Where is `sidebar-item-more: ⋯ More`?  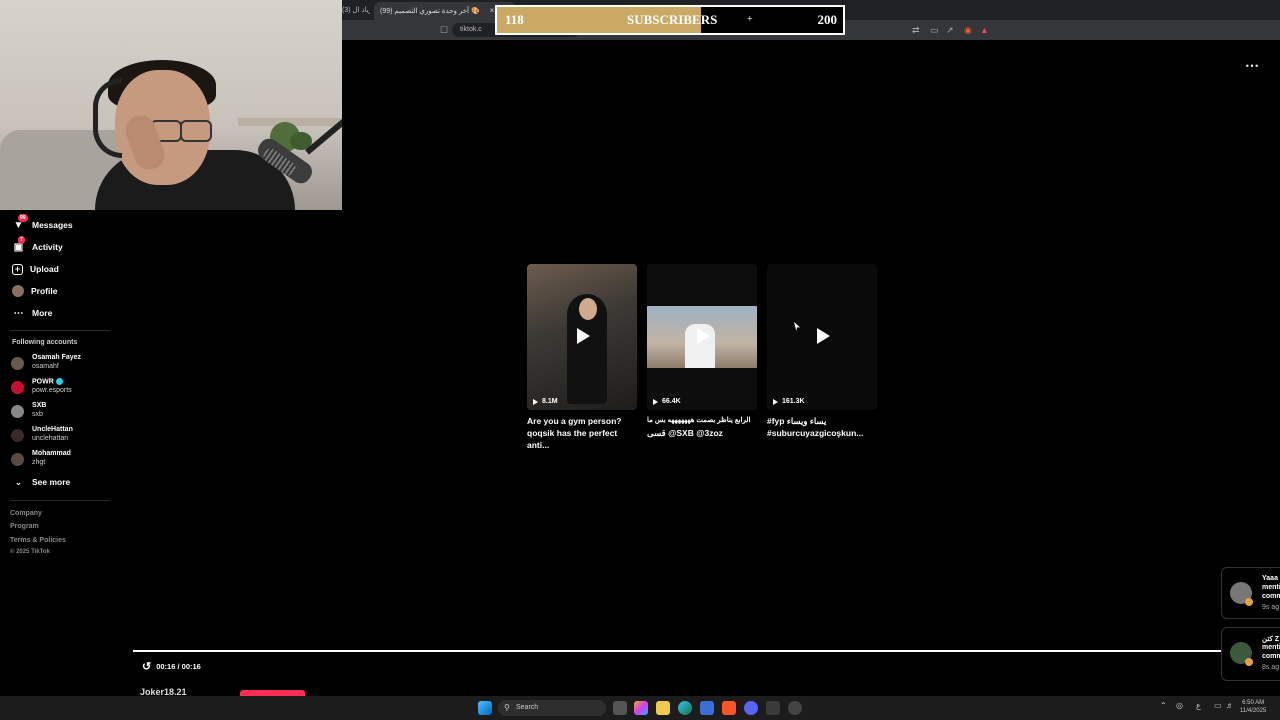
sidebar-item-more: ⋯ More is located at coordinates (32, 313).